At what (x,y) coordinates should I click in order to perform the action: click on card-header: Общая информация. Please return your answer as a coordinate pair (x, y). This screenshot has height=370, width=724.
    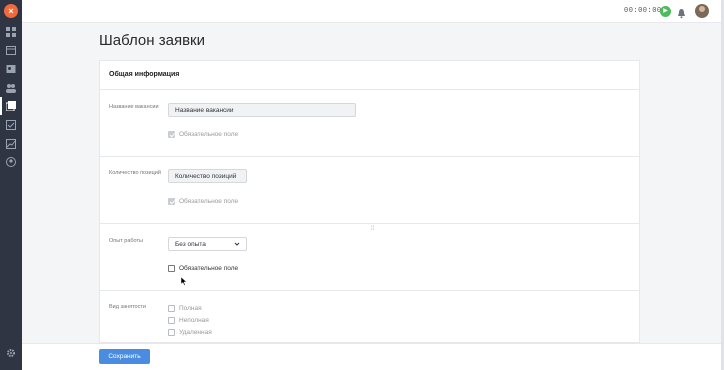
    Looking at the image, I should click on (369, 75).